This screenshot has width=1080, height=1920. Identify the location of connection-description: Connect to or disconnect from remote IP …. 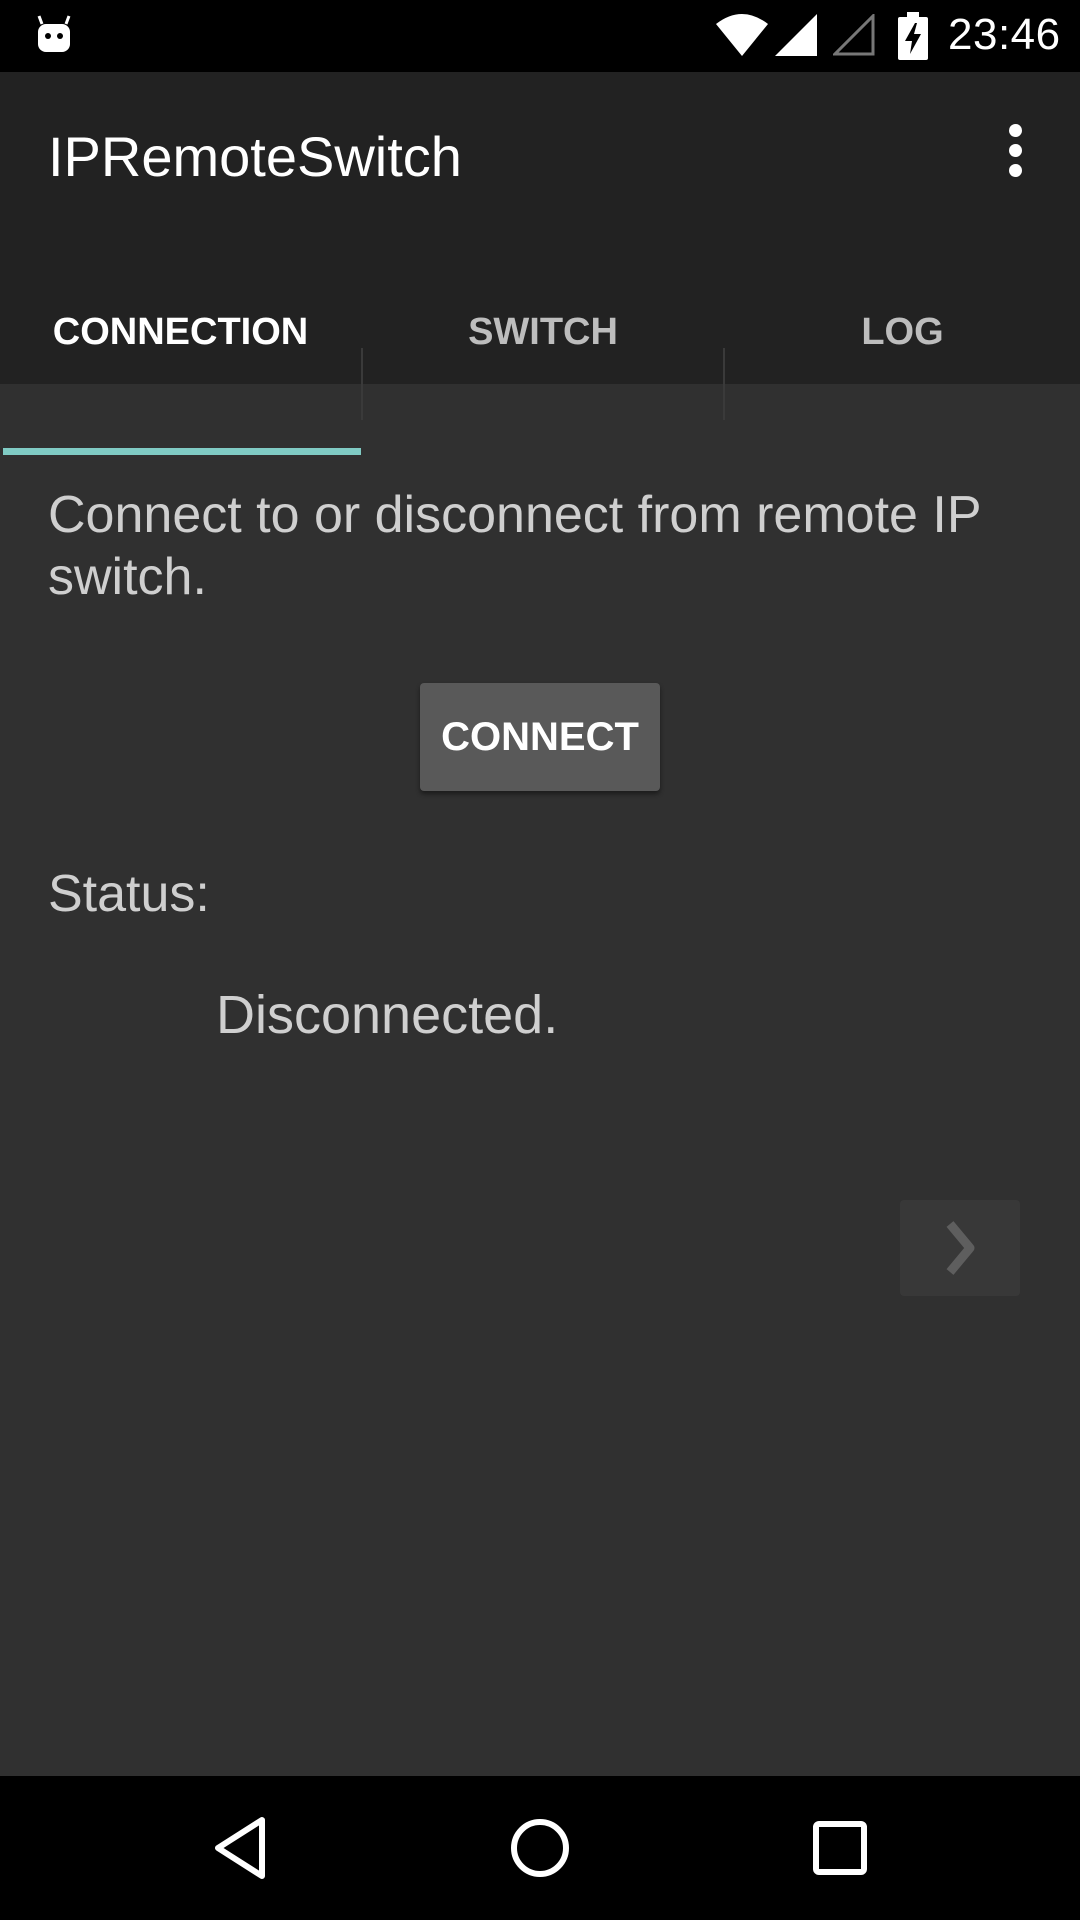
(514, 546).